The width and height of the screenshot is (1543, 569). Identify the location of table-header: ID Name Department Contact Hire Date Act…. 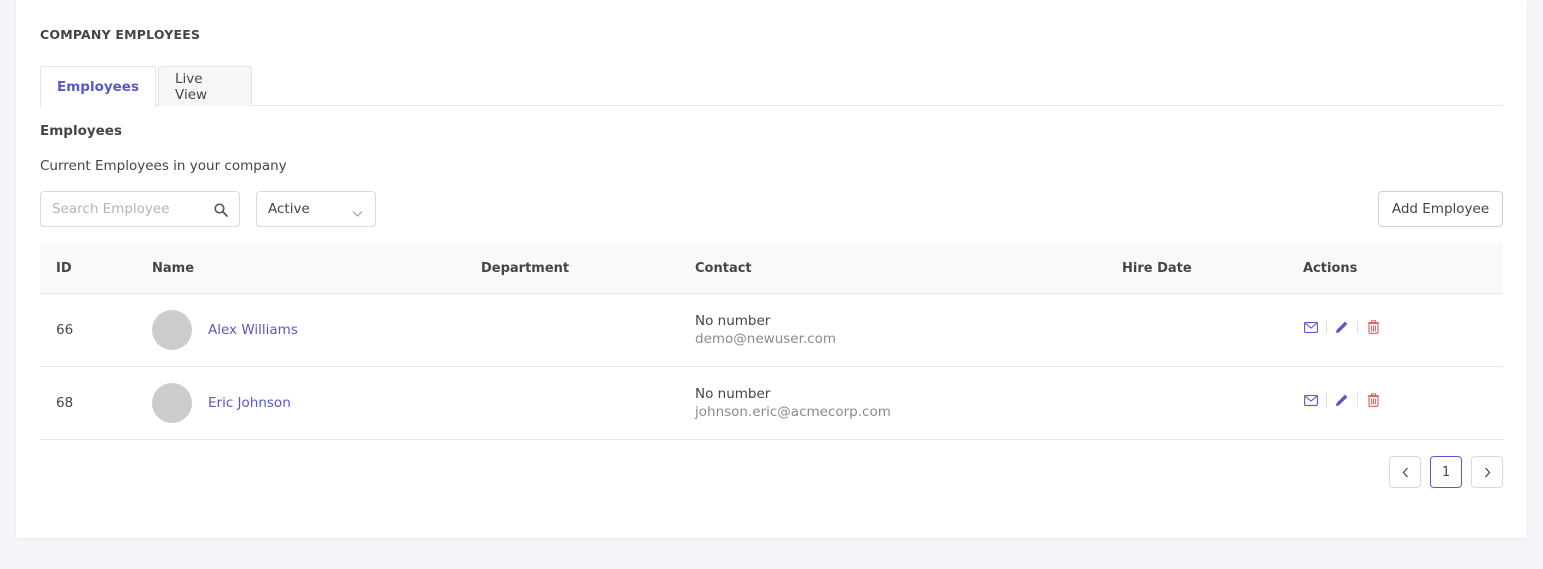
(771, 268).